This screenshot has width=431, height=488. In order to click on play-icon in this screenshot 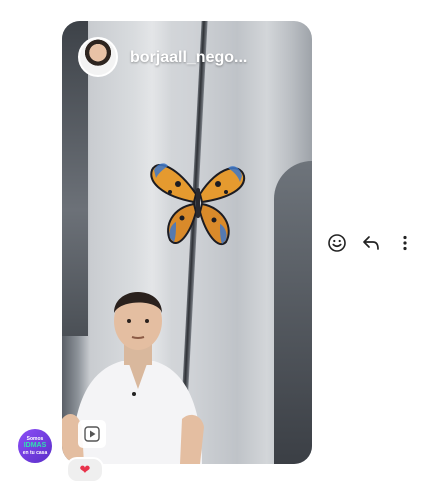, I will do `click(92, 434)`.